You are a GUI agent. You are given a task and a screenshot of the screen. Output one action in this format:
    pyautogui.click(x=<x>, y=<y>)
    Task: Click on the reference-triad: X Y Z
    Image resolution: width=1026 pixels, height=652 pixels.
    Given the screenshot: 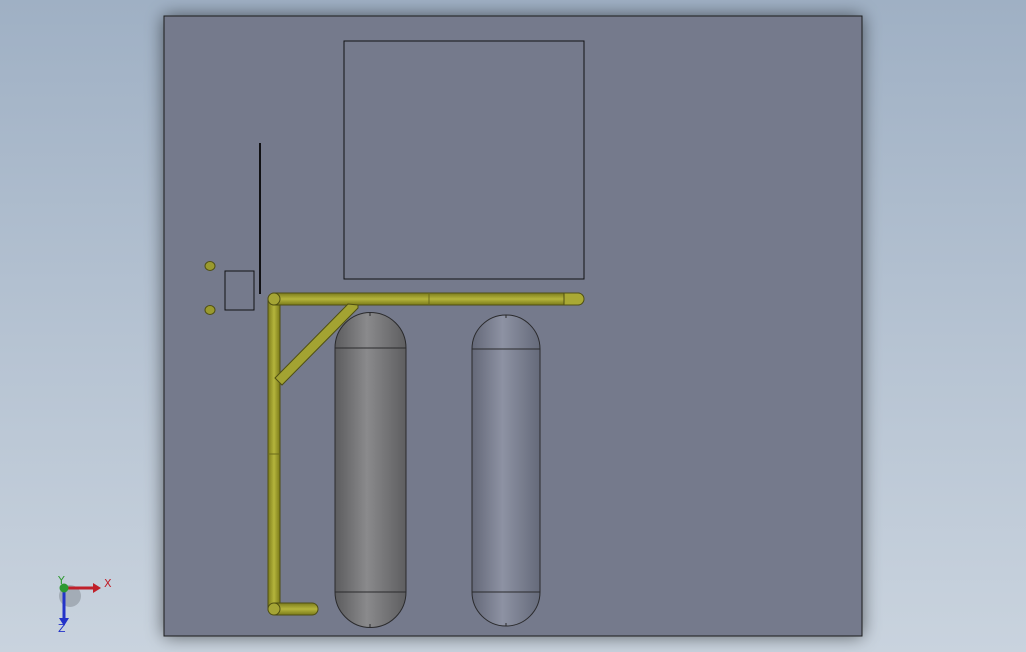 What is the action you would take?
    pyautogui.click(x=84, y=604)
    